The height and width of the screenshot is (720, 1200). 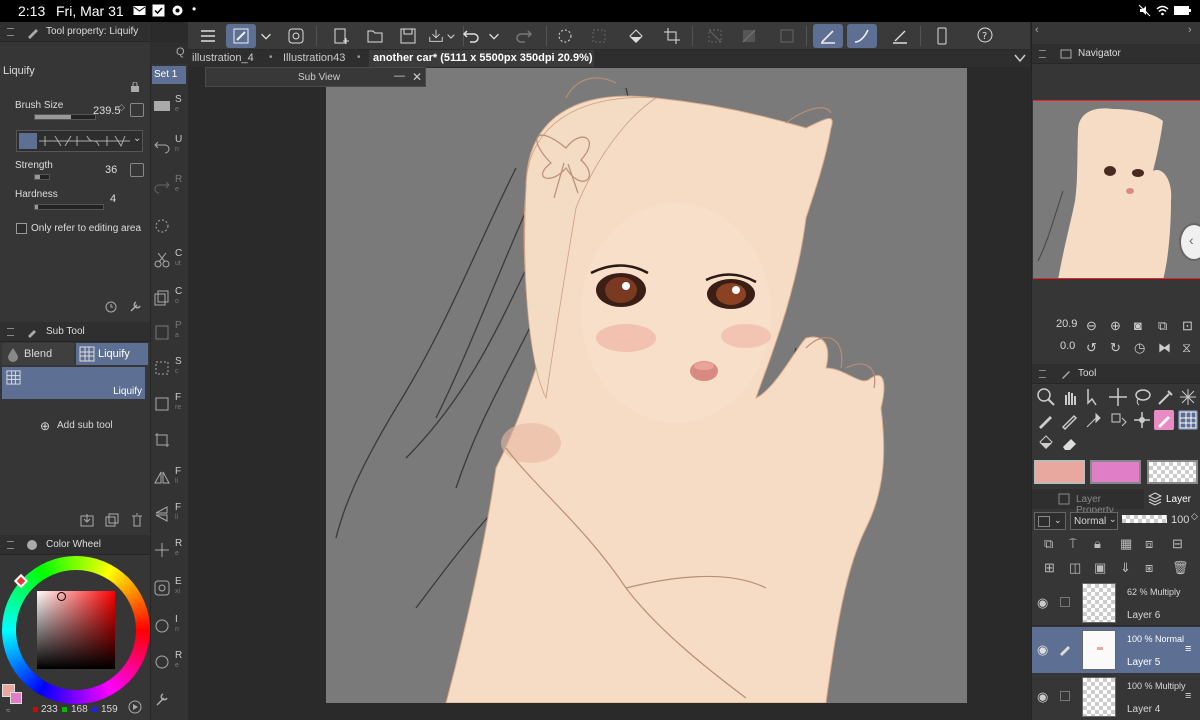 I want to click on brush-size-toggle-icon, so click(x=137, y=110).